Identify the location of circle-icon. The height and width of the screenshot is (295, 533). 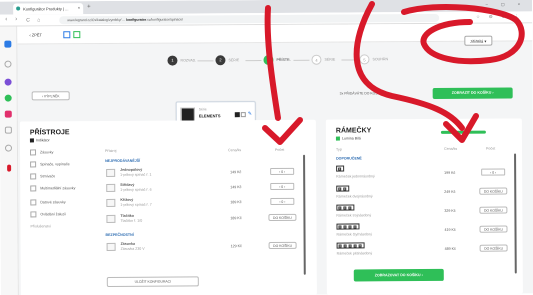
(8, 64).